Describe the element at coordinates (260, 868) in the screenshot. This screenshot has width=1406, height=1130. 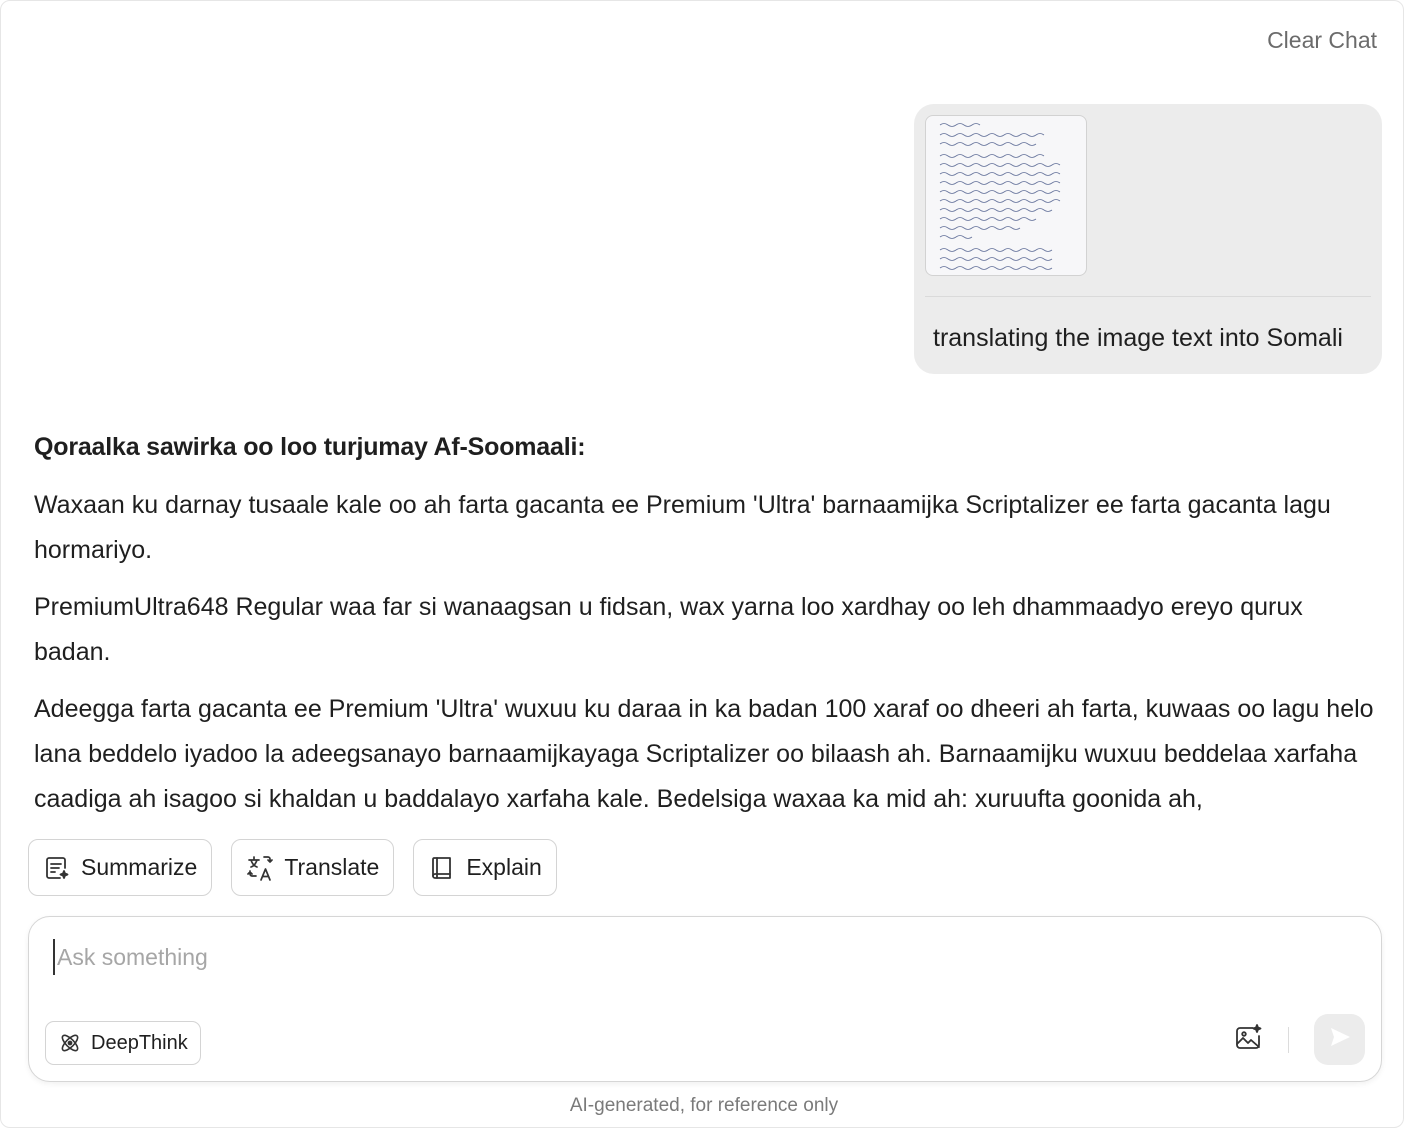
I see `translate-icon` at that location.